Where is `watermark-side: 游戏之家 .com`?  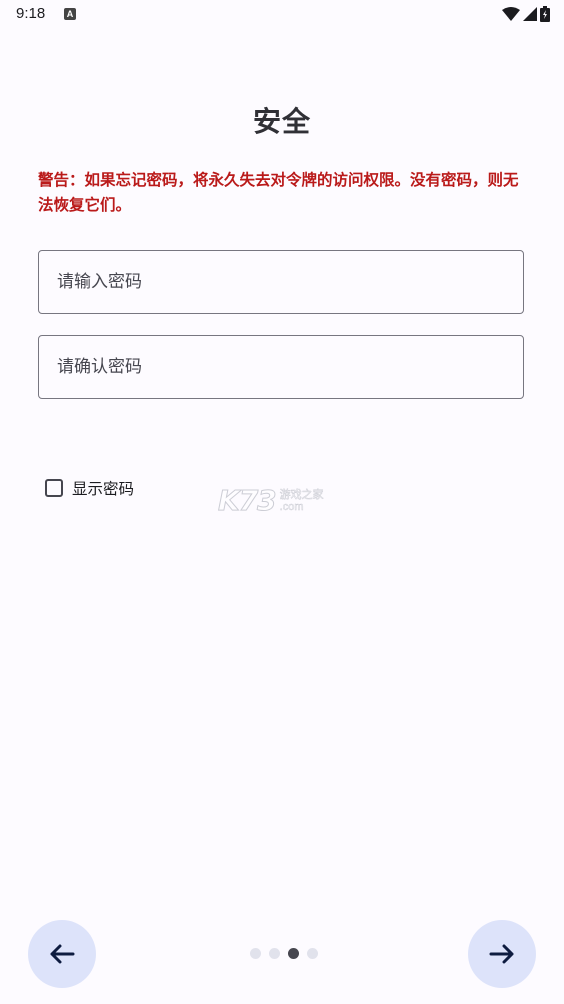 watermark-side: 游戏之家 .com is located at coordinates (301, 500).